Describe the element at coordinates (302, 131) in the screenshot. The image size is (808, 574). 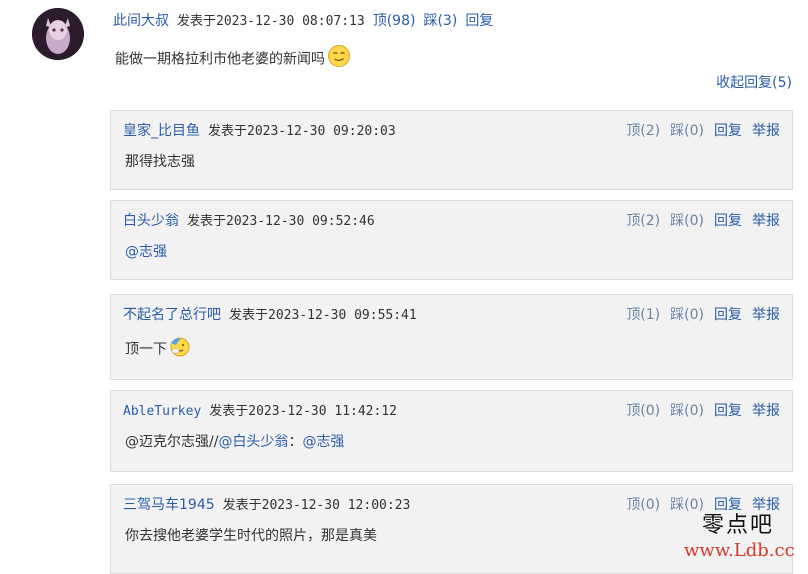
I see `reply-timestamp: 发表于2023-12-30 09:20:03` at that location.